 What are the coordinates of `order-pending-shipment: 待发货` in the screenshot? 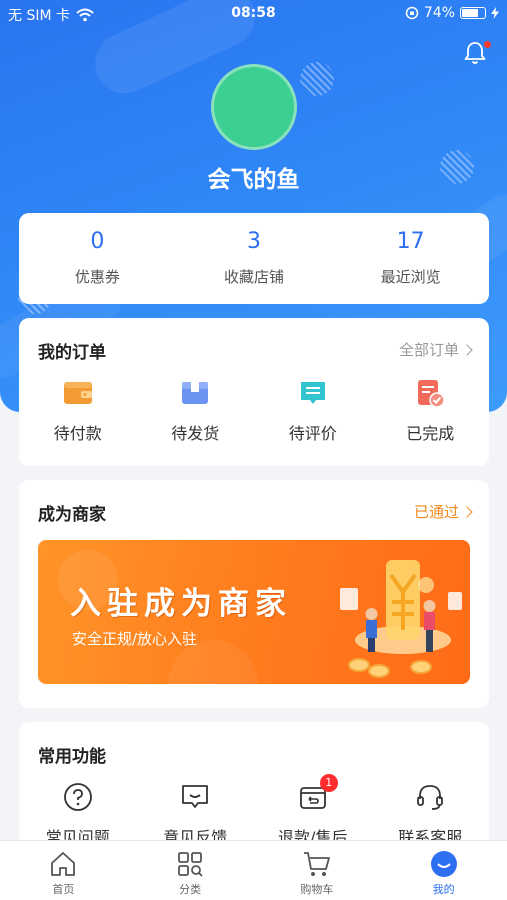 It's located at (196, 411).